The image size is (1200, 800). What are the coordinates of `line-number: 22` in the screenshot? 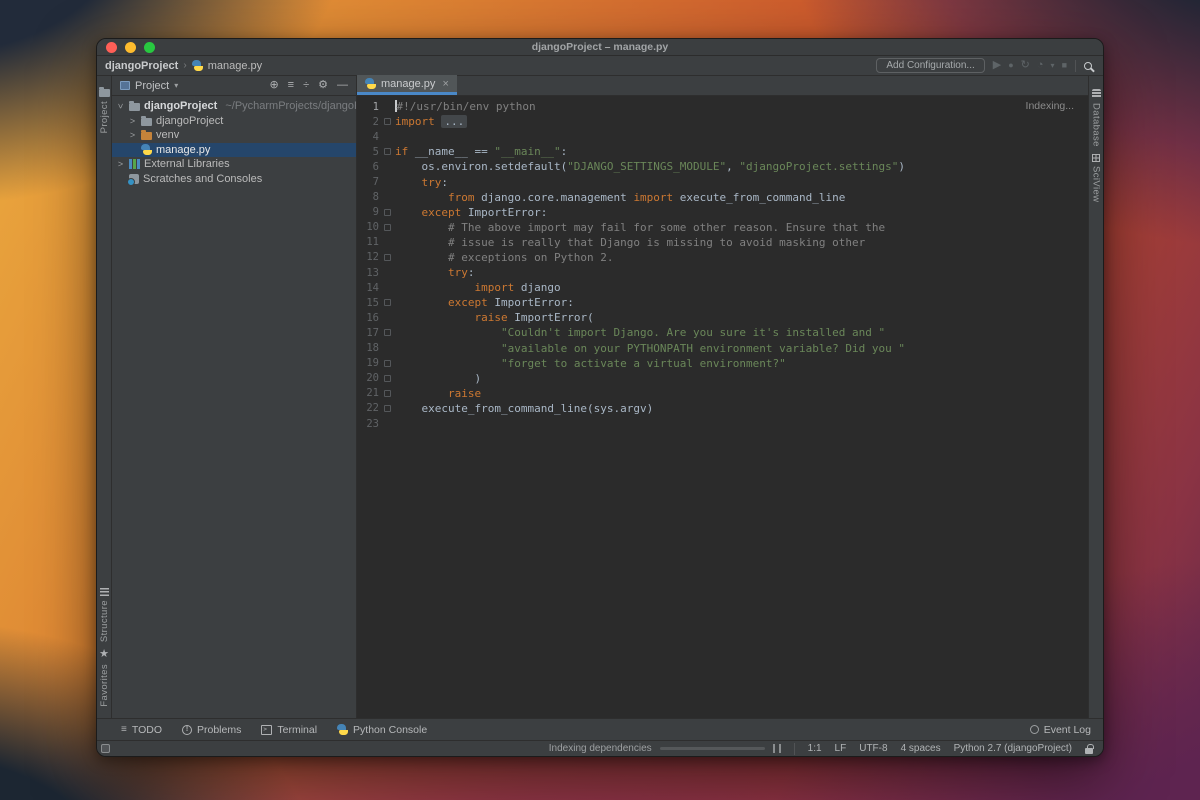 It's located at (368, 408).